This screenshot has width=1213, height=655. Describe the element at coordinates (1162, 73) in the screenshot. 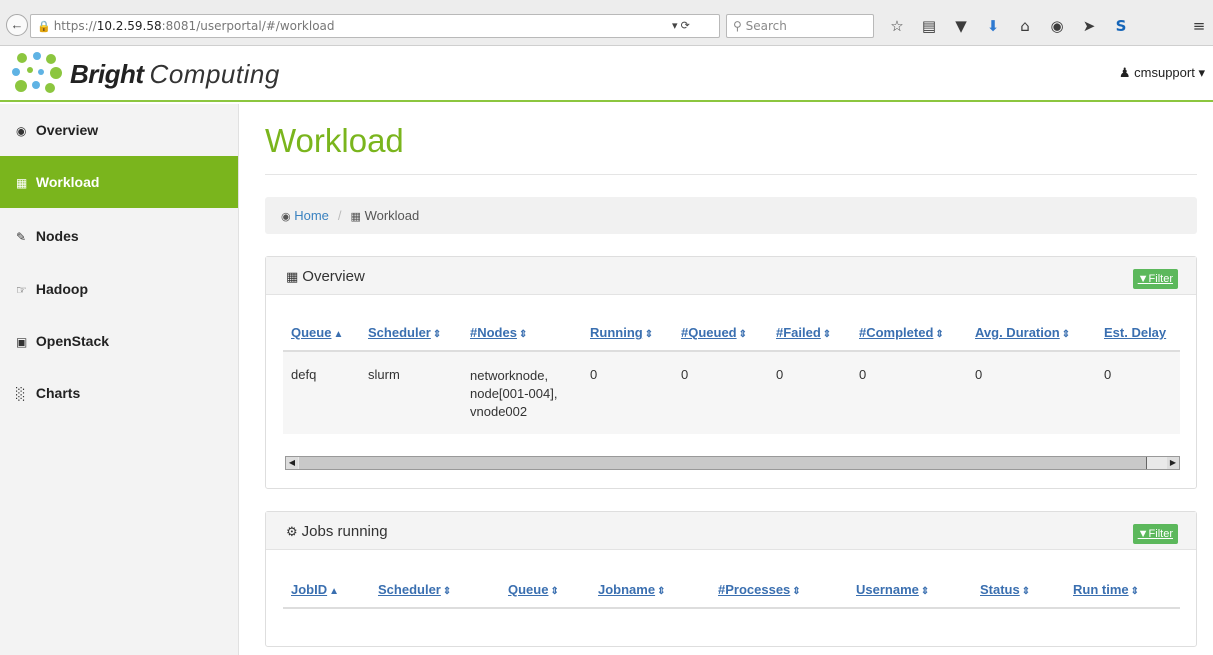

I see `user-menu: ♟ cmsupport ▾` at that location.